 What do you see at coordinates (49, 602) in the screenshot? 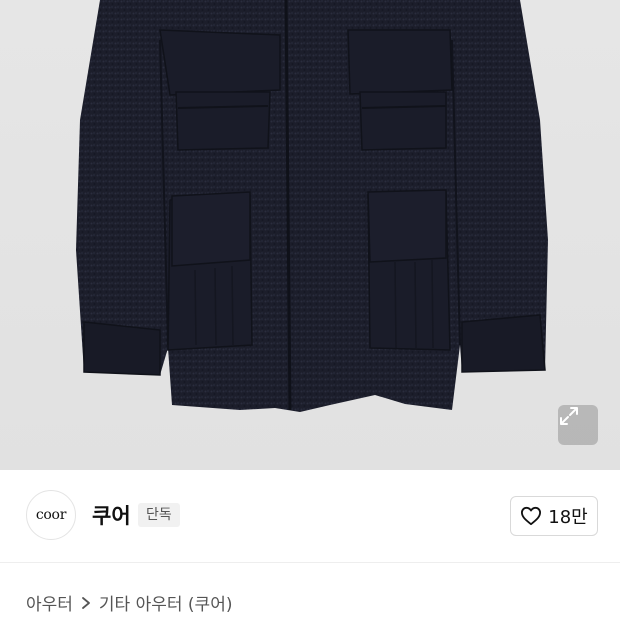
I see `breadcrumb-item-outer: 아우터` at bounding box center [49, 602].